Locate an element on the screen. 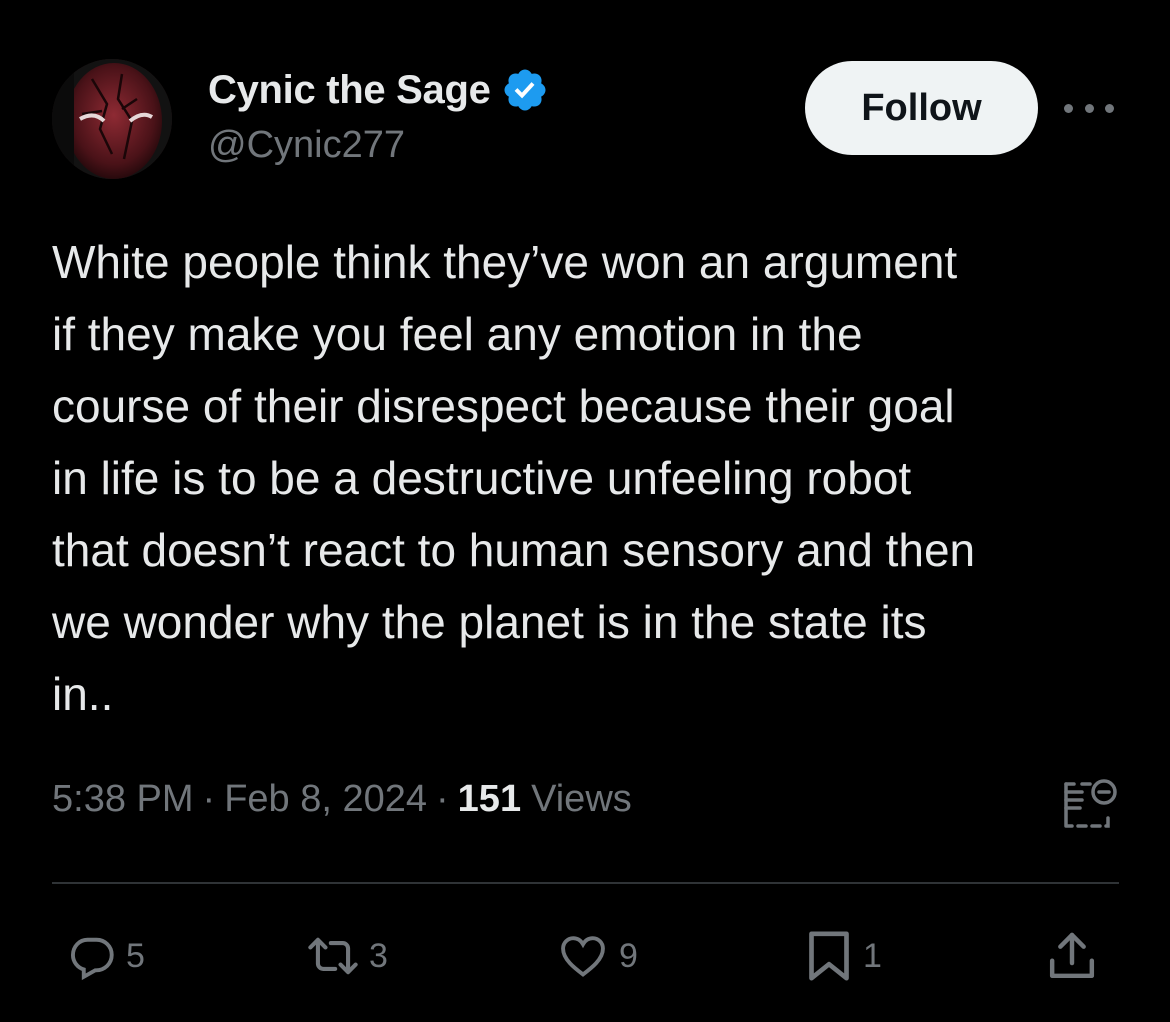 Image resolution: width=1170 pixels, height=1022 pixels. bookmark-count: 1 is located at coordinates (872, 955).